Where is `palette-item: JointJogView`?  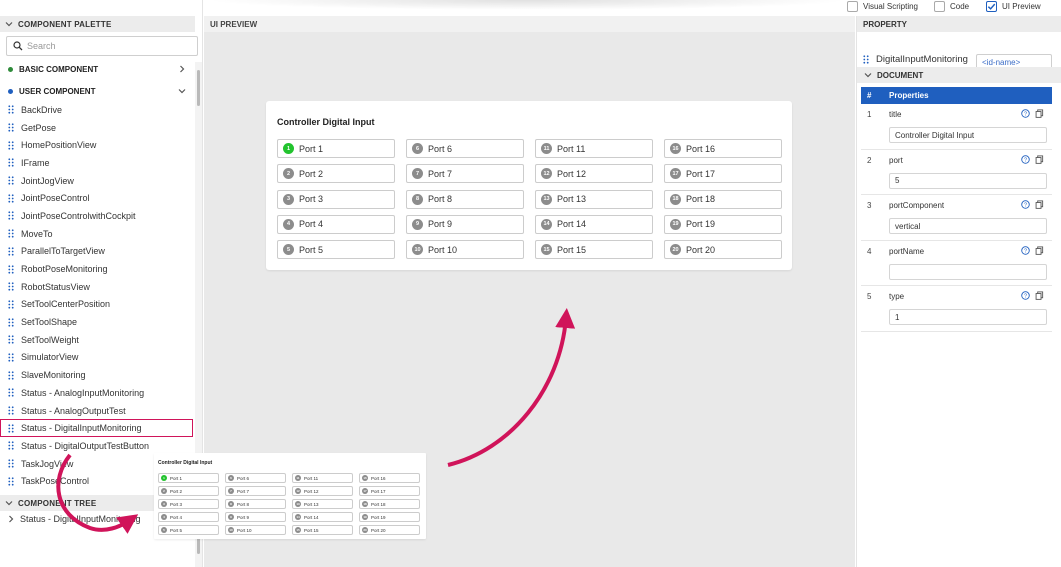 palette-item: JointJogView is located at coordinates (97, 181).